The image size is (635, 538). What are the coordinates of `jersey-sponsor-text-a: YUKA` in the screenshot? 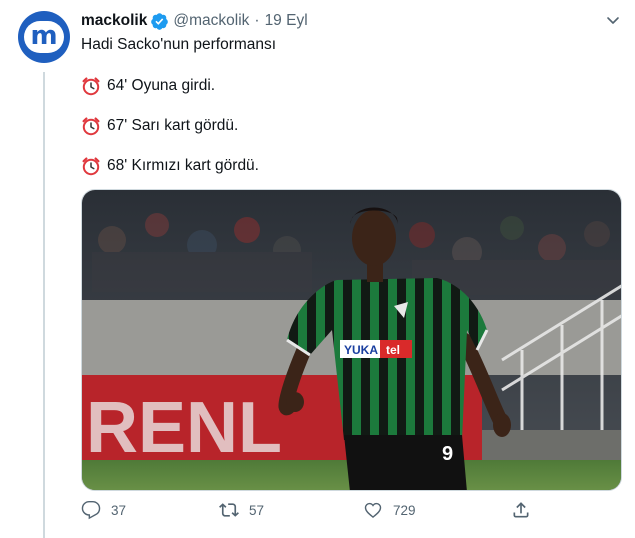 It's located at (361, 350).